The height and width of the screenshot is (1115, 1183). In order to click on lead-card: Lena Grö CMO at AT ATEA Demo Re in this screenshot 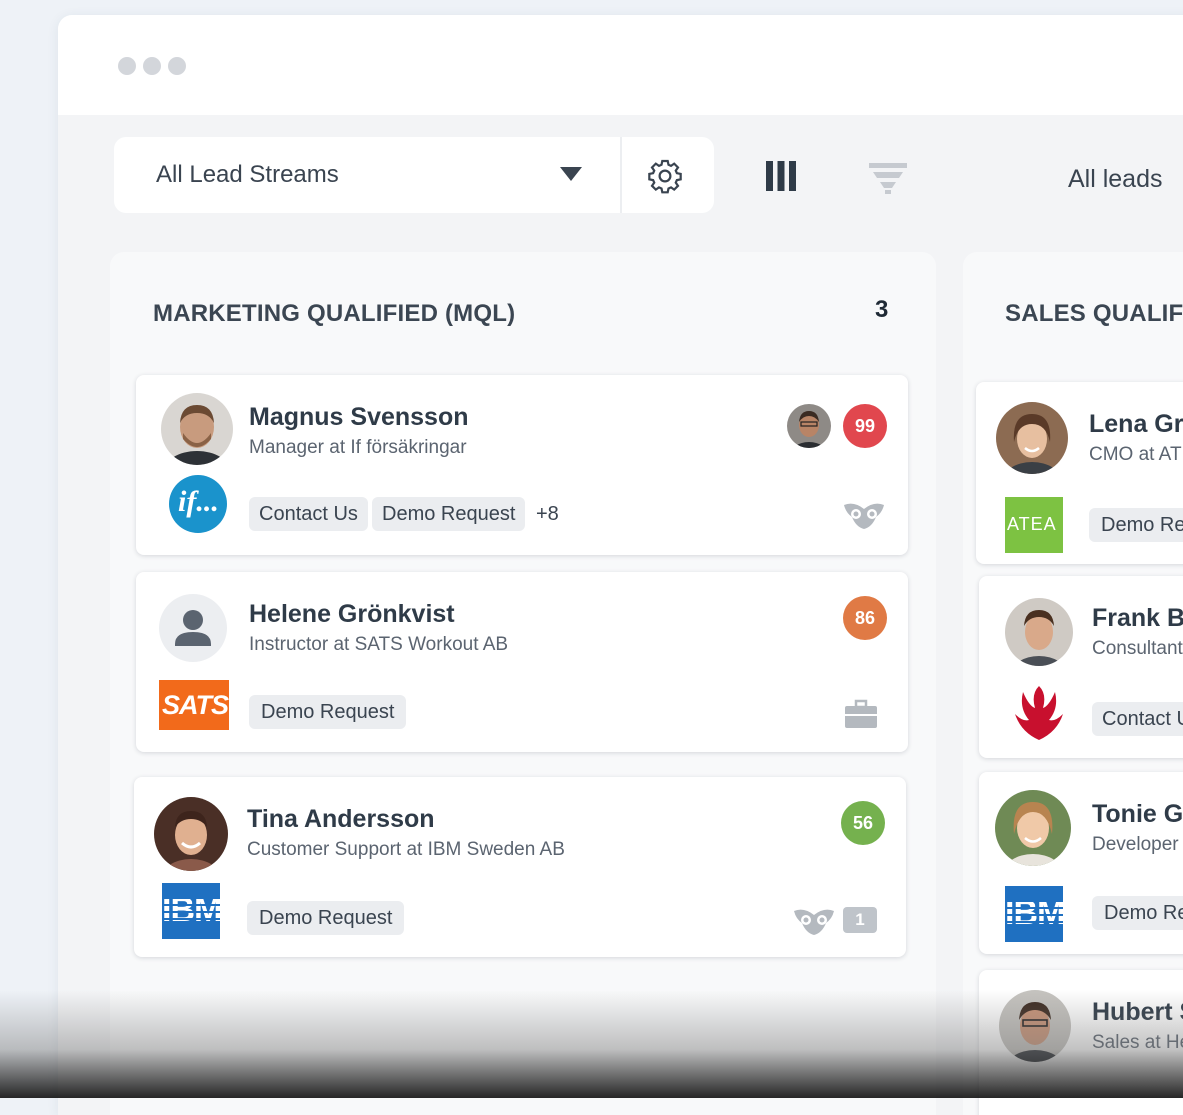, I will do `click(1079, 473)`.